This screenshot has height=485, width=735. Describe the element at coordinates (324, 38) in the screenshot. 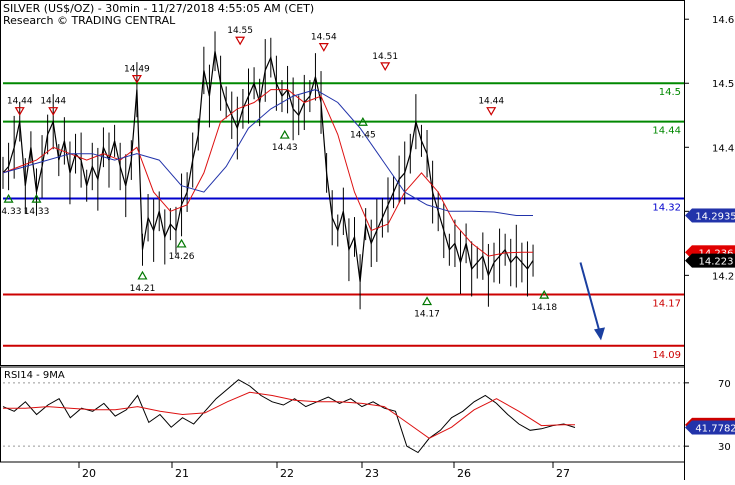

I see `swing-high-label: 14.54` at that location.